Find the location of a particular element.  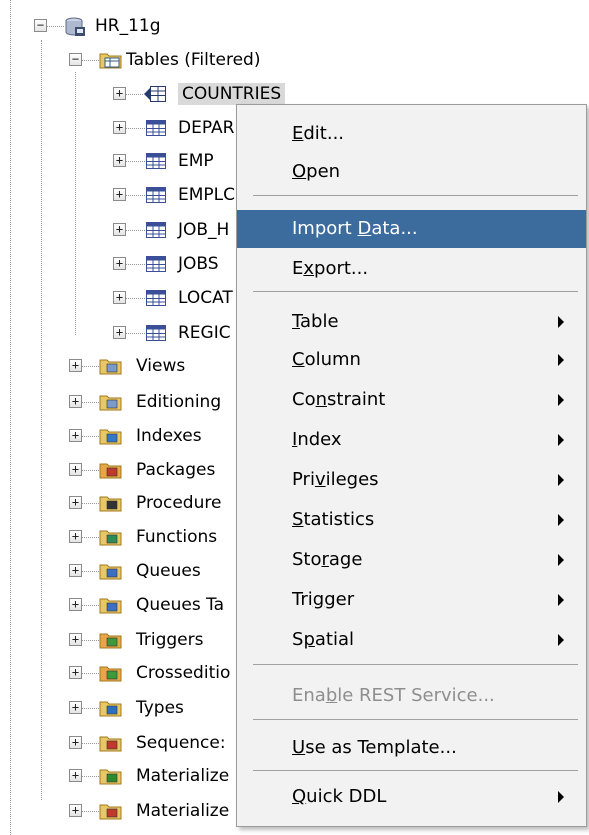

indexes-icon is located at coordinates (110, 436).